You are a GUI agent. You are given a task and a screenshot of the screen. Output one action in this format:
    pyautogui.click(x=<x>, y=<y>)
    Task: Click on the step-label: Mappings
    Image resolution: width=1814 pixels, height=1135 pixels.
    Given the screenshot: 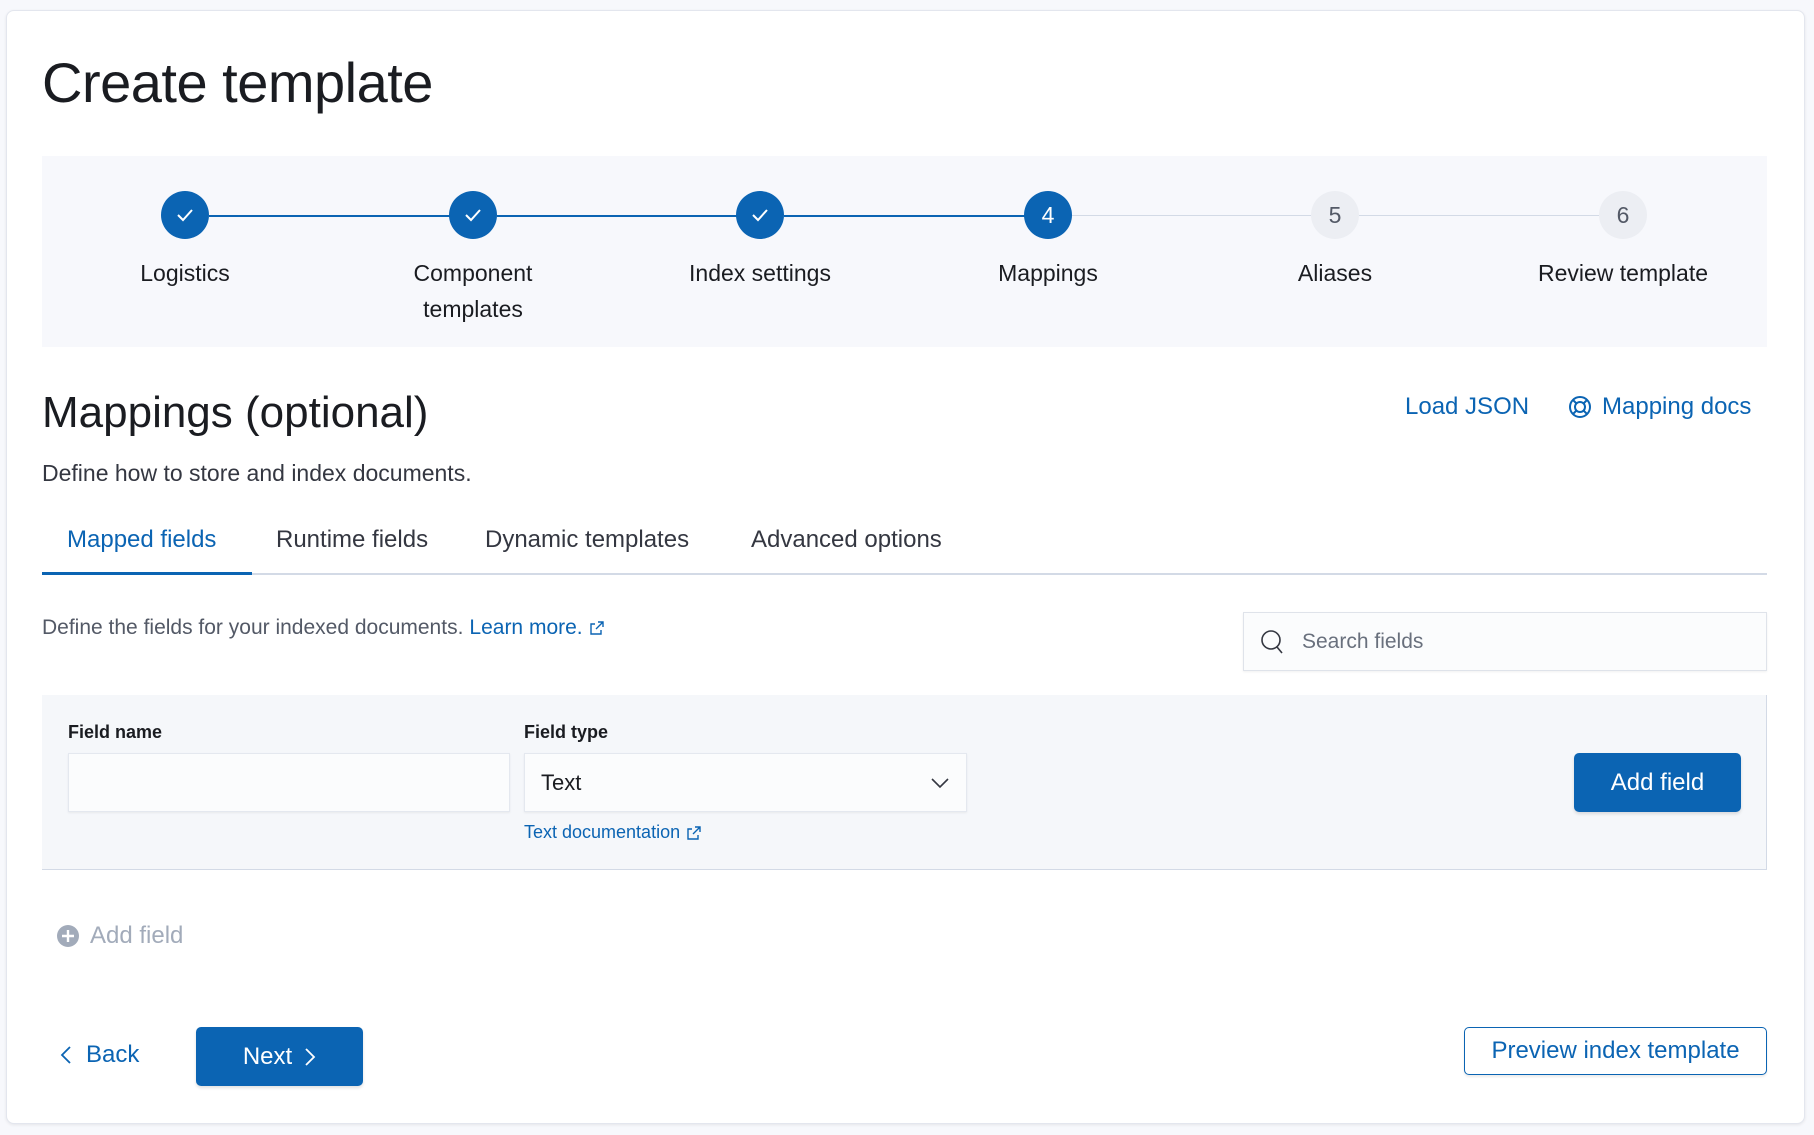 What is the action you would take?
    pyautogui.click(x=1048, y=273)
    